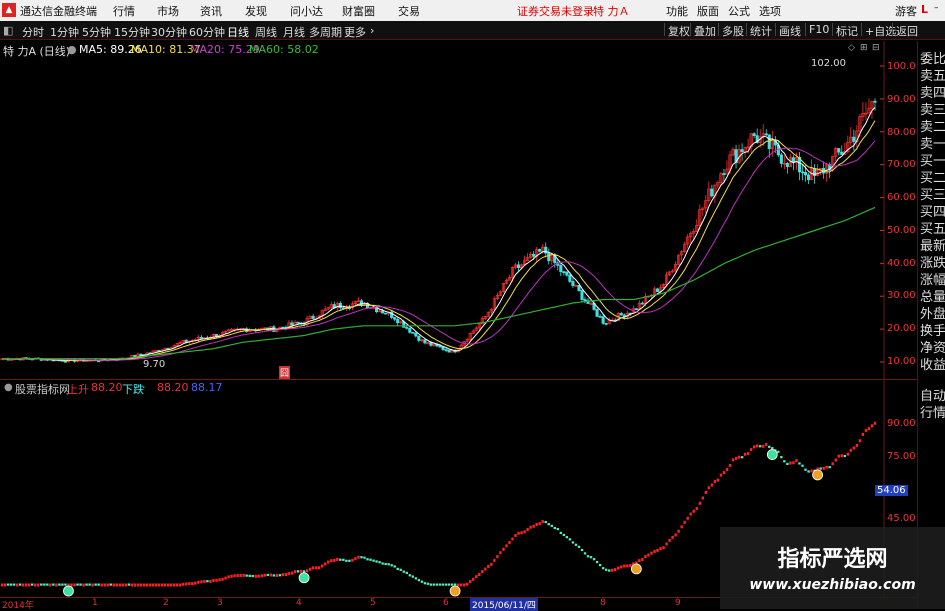  I want to click on menu-item-ask: 问小达, so click(306, 11).